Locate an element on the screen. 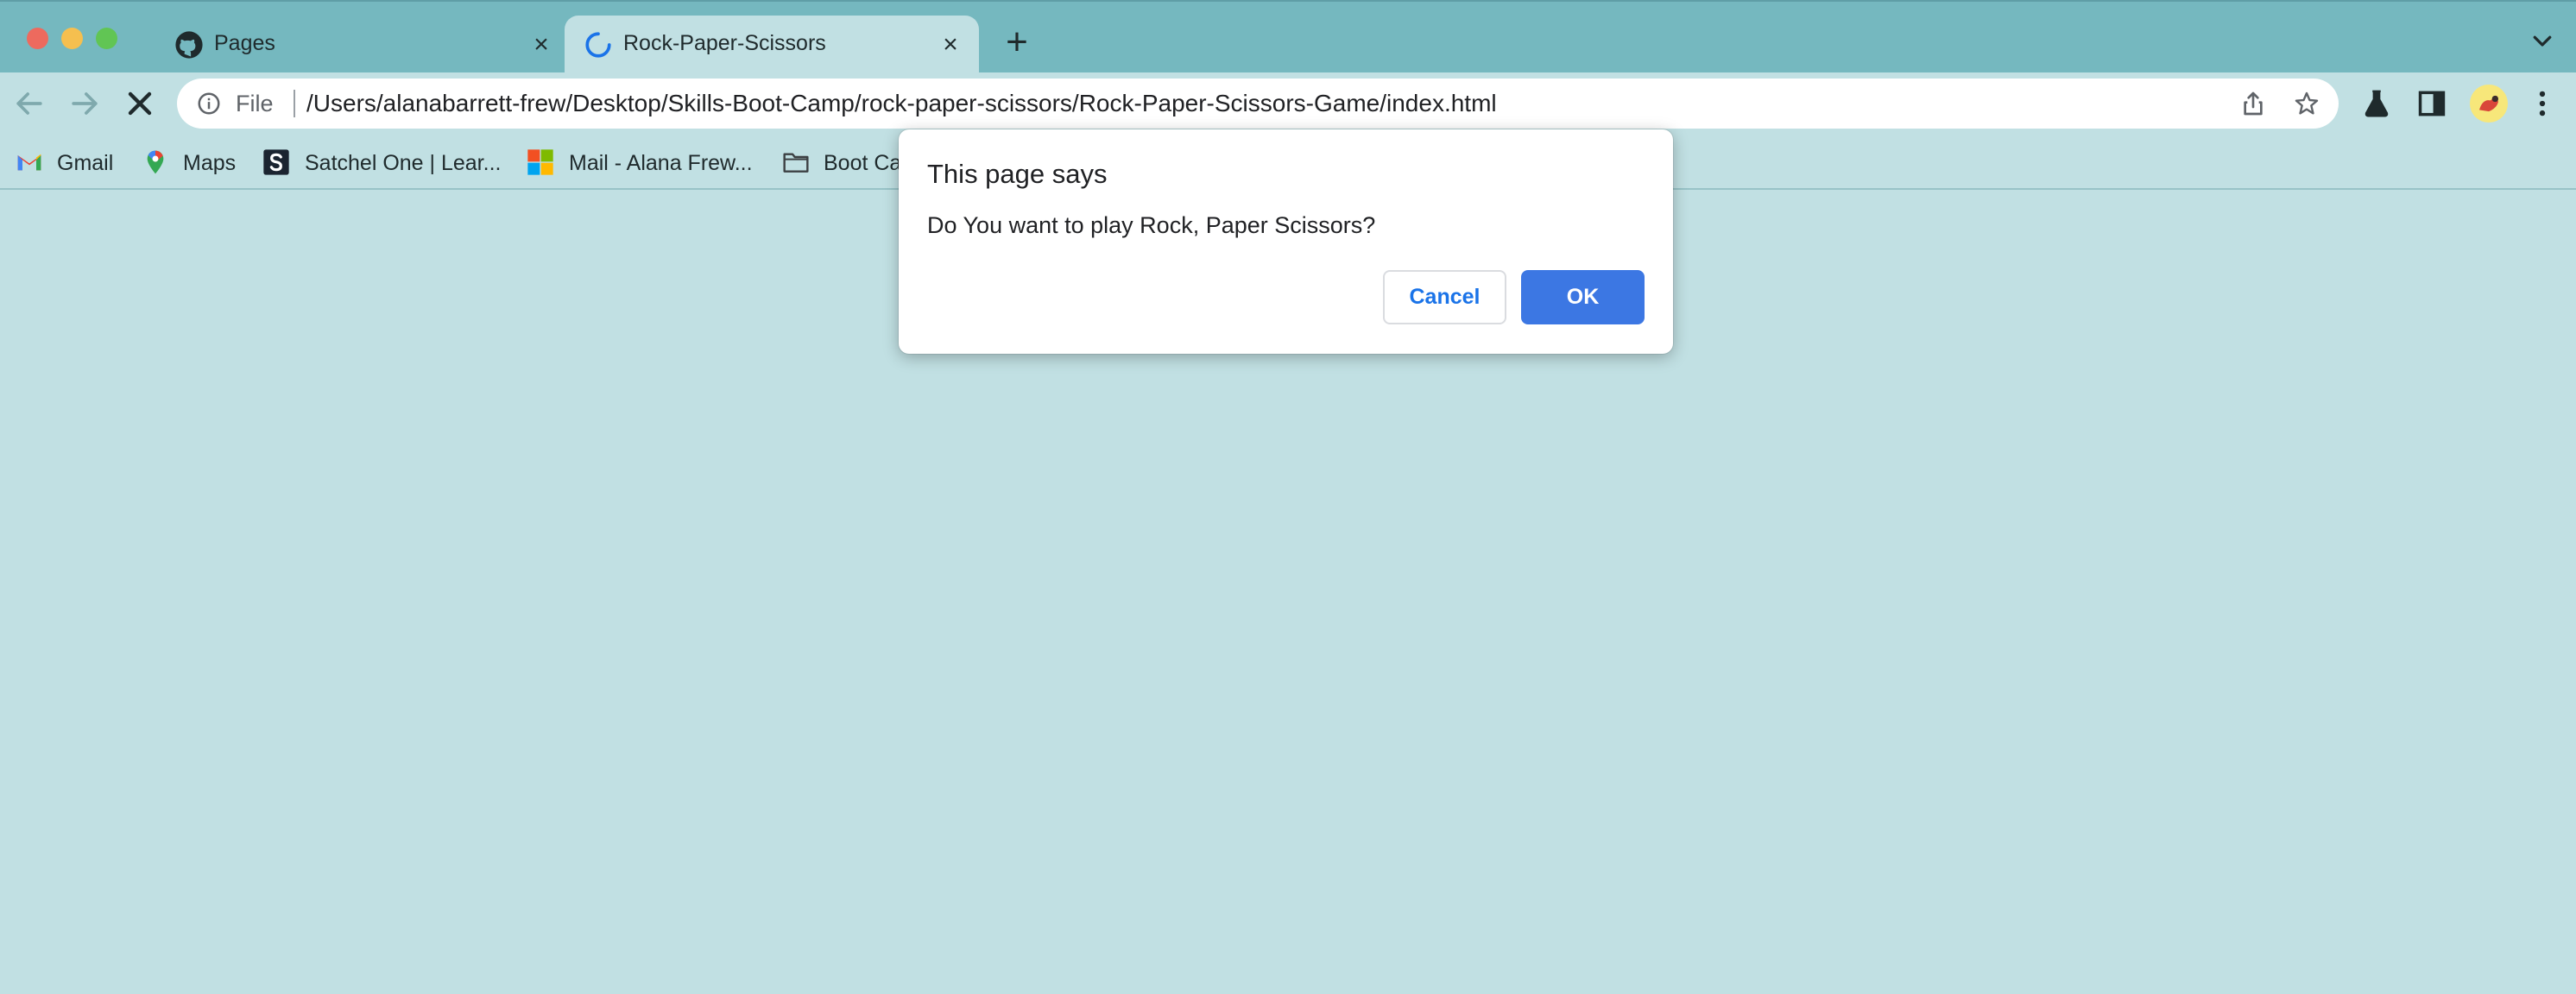  bookmark-label: Boot Ca is located at coordinates (863, 163).